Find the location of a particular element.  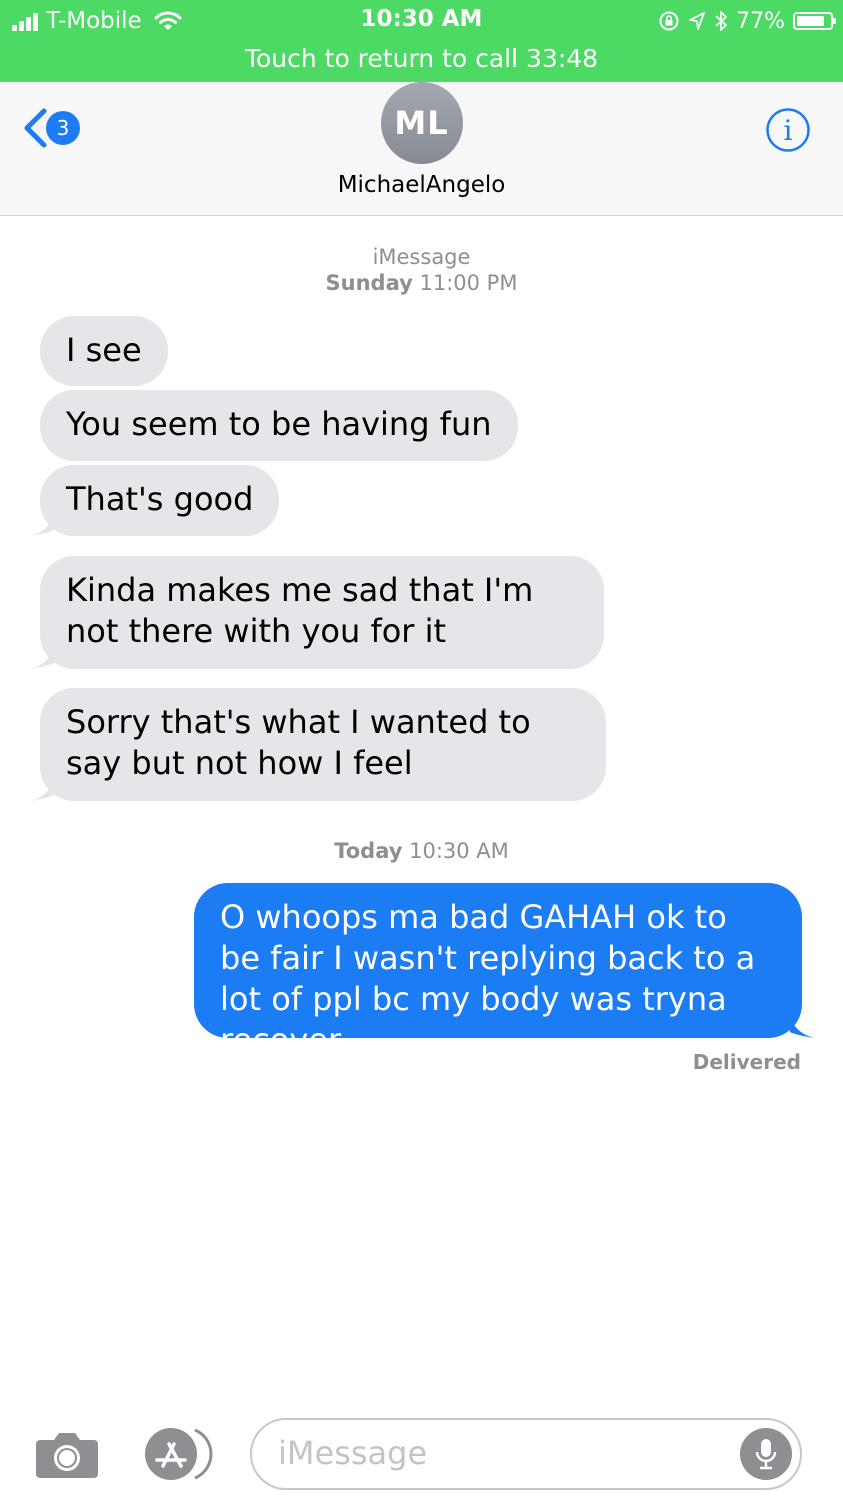

app-store-icon is located at coordinates (180, 1454).